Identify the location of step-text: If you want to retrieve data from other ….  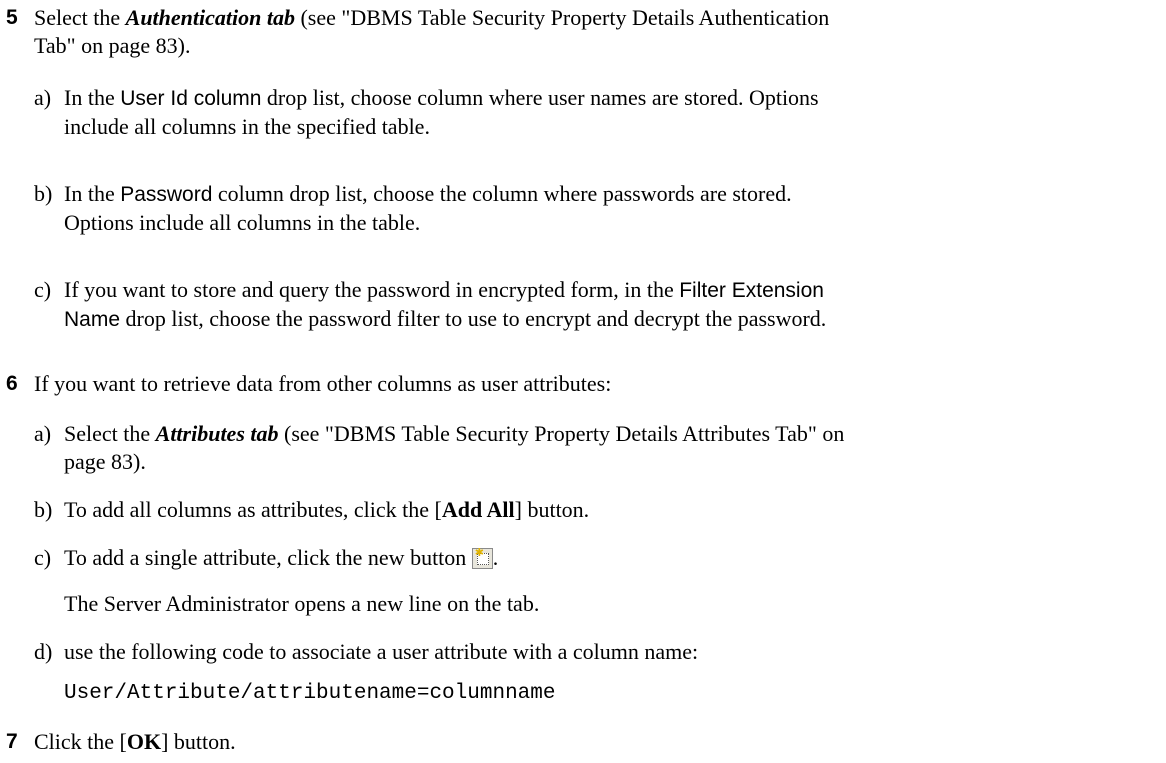
(323, 383).